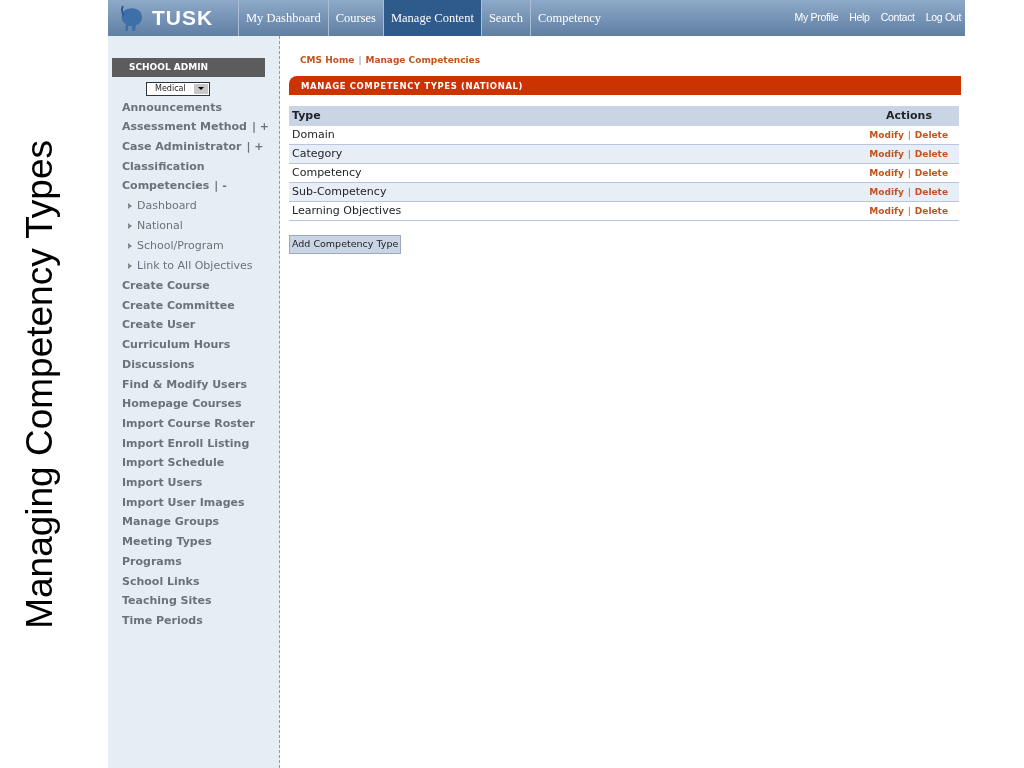  What do you see at coordinates (909, 116) in the screenshot?
I see `column-header: Actions` at bounding box center [909, 116].